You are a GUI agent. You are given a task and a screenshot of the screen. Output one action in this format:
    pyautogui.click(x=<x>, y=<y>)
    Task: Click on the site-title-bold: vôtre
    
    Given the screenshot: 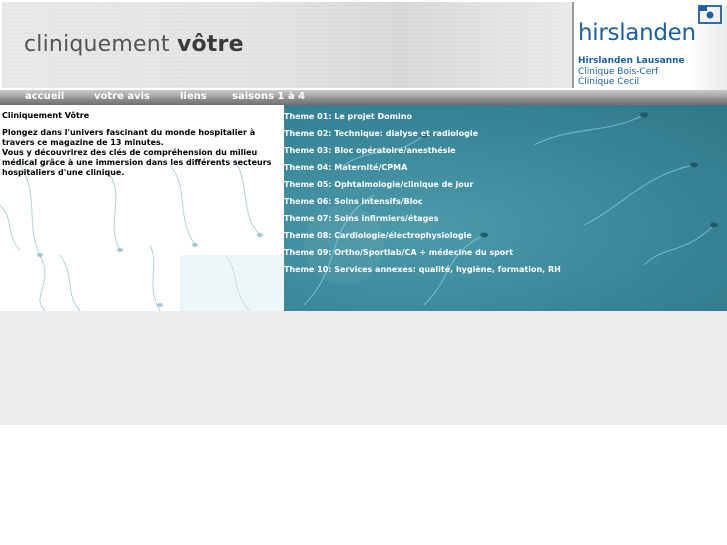 What is the action you would take?
    pyautogui.click(x=210, y=44)
    